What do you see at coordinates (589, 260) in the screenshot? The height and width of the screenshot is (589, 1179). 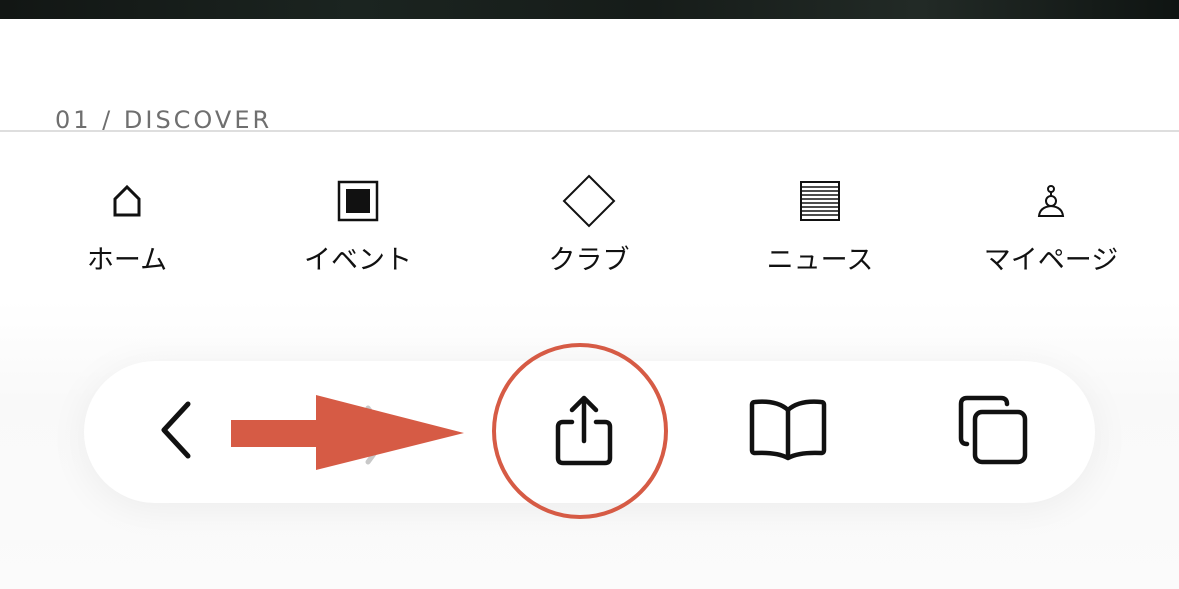 I see `tab-club-label: クラブ` at bounding box center [589, 260].